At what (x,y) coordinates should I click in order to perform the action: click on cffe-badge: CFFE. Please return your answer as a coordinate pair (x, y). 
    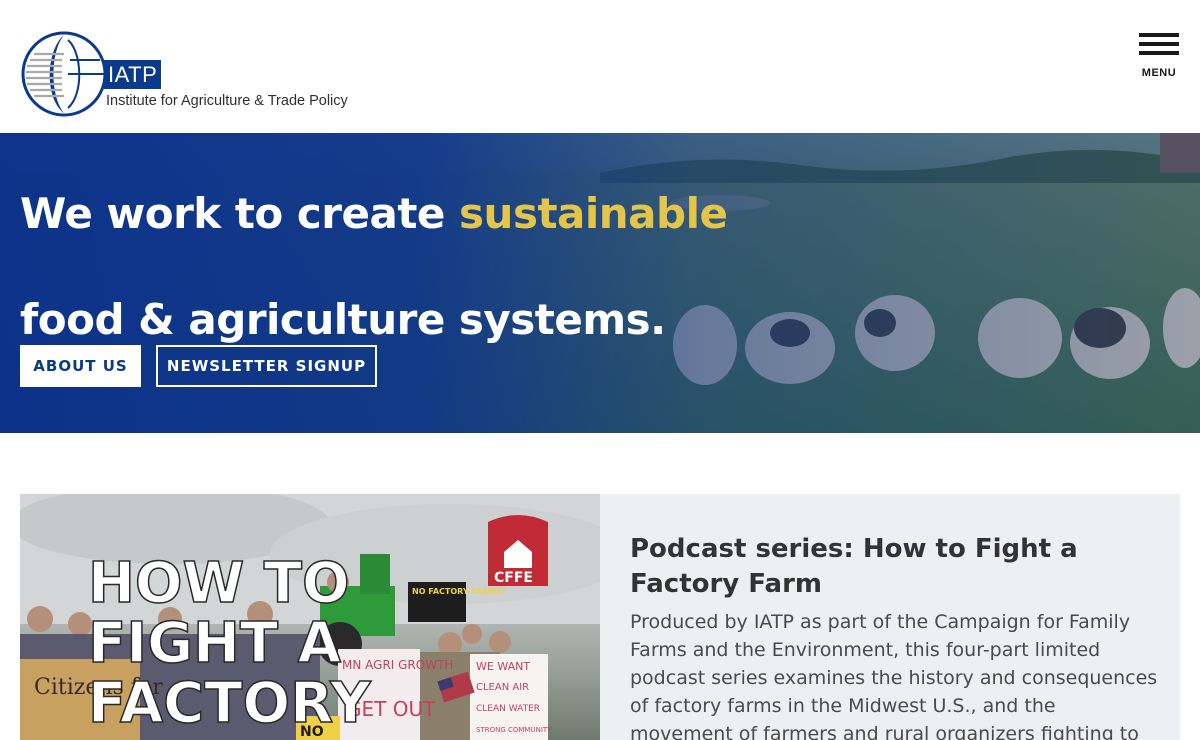
    Looking at the image, I should click on (518, 550).